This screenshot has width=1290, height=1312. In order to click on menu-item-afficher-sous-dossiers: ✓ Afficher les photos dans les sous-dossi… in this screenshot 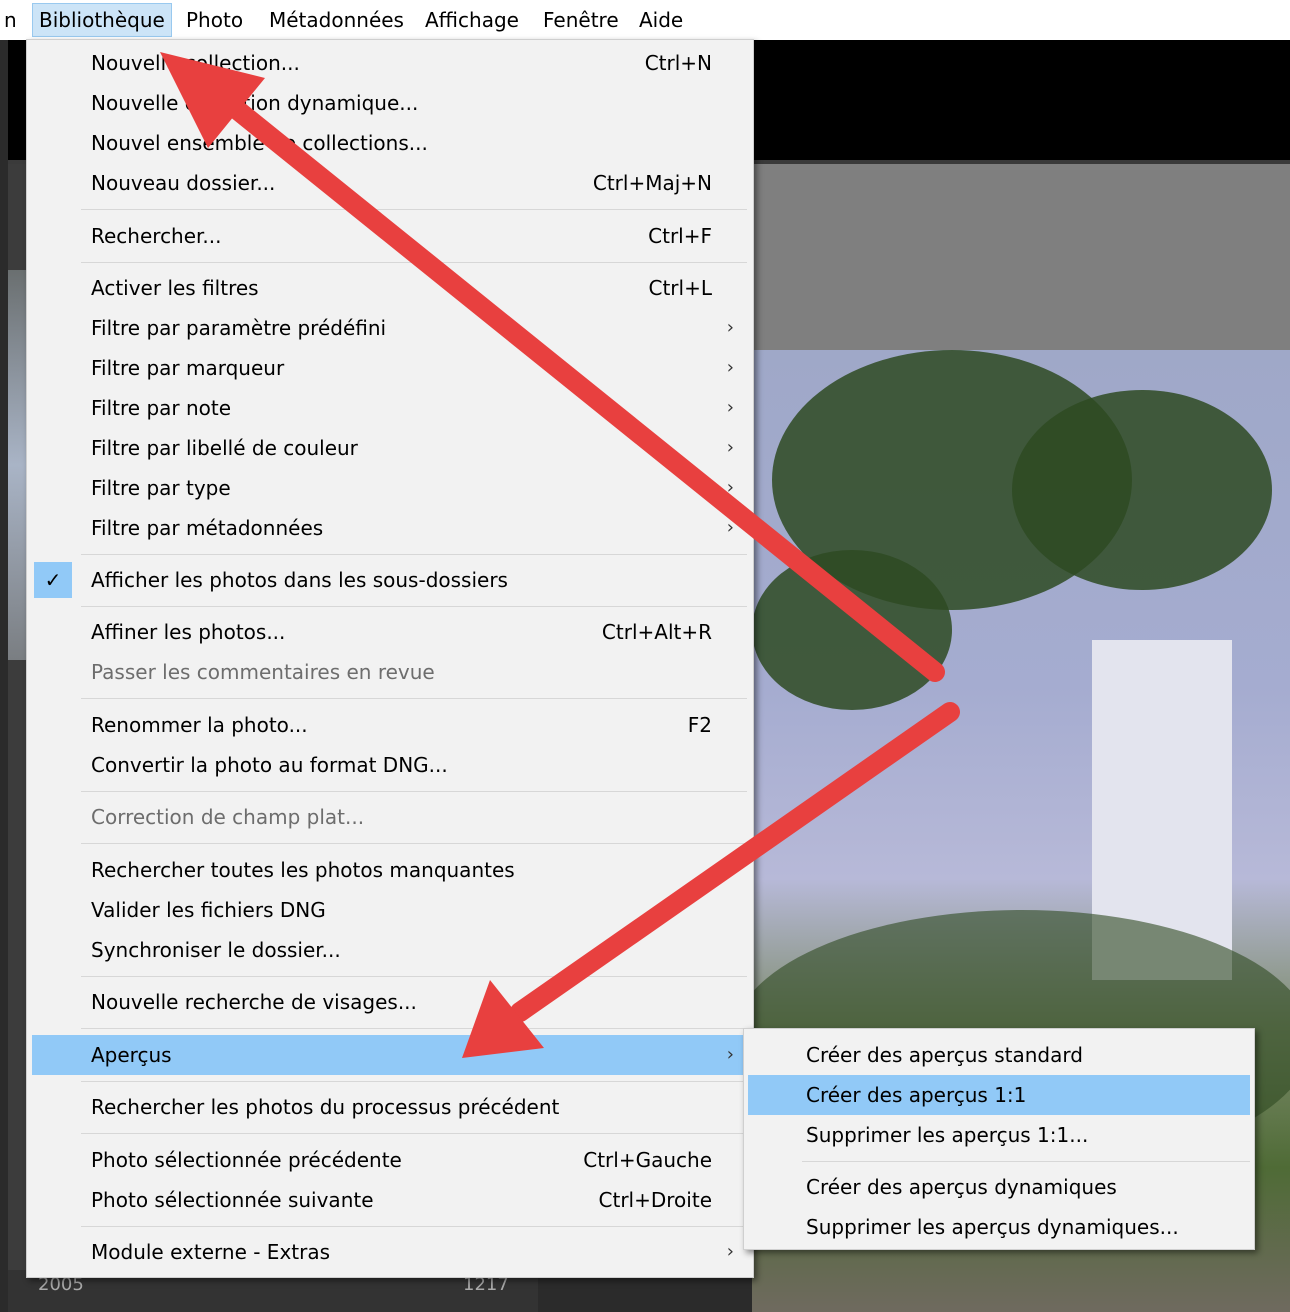, I will do `click(390, 580)`.